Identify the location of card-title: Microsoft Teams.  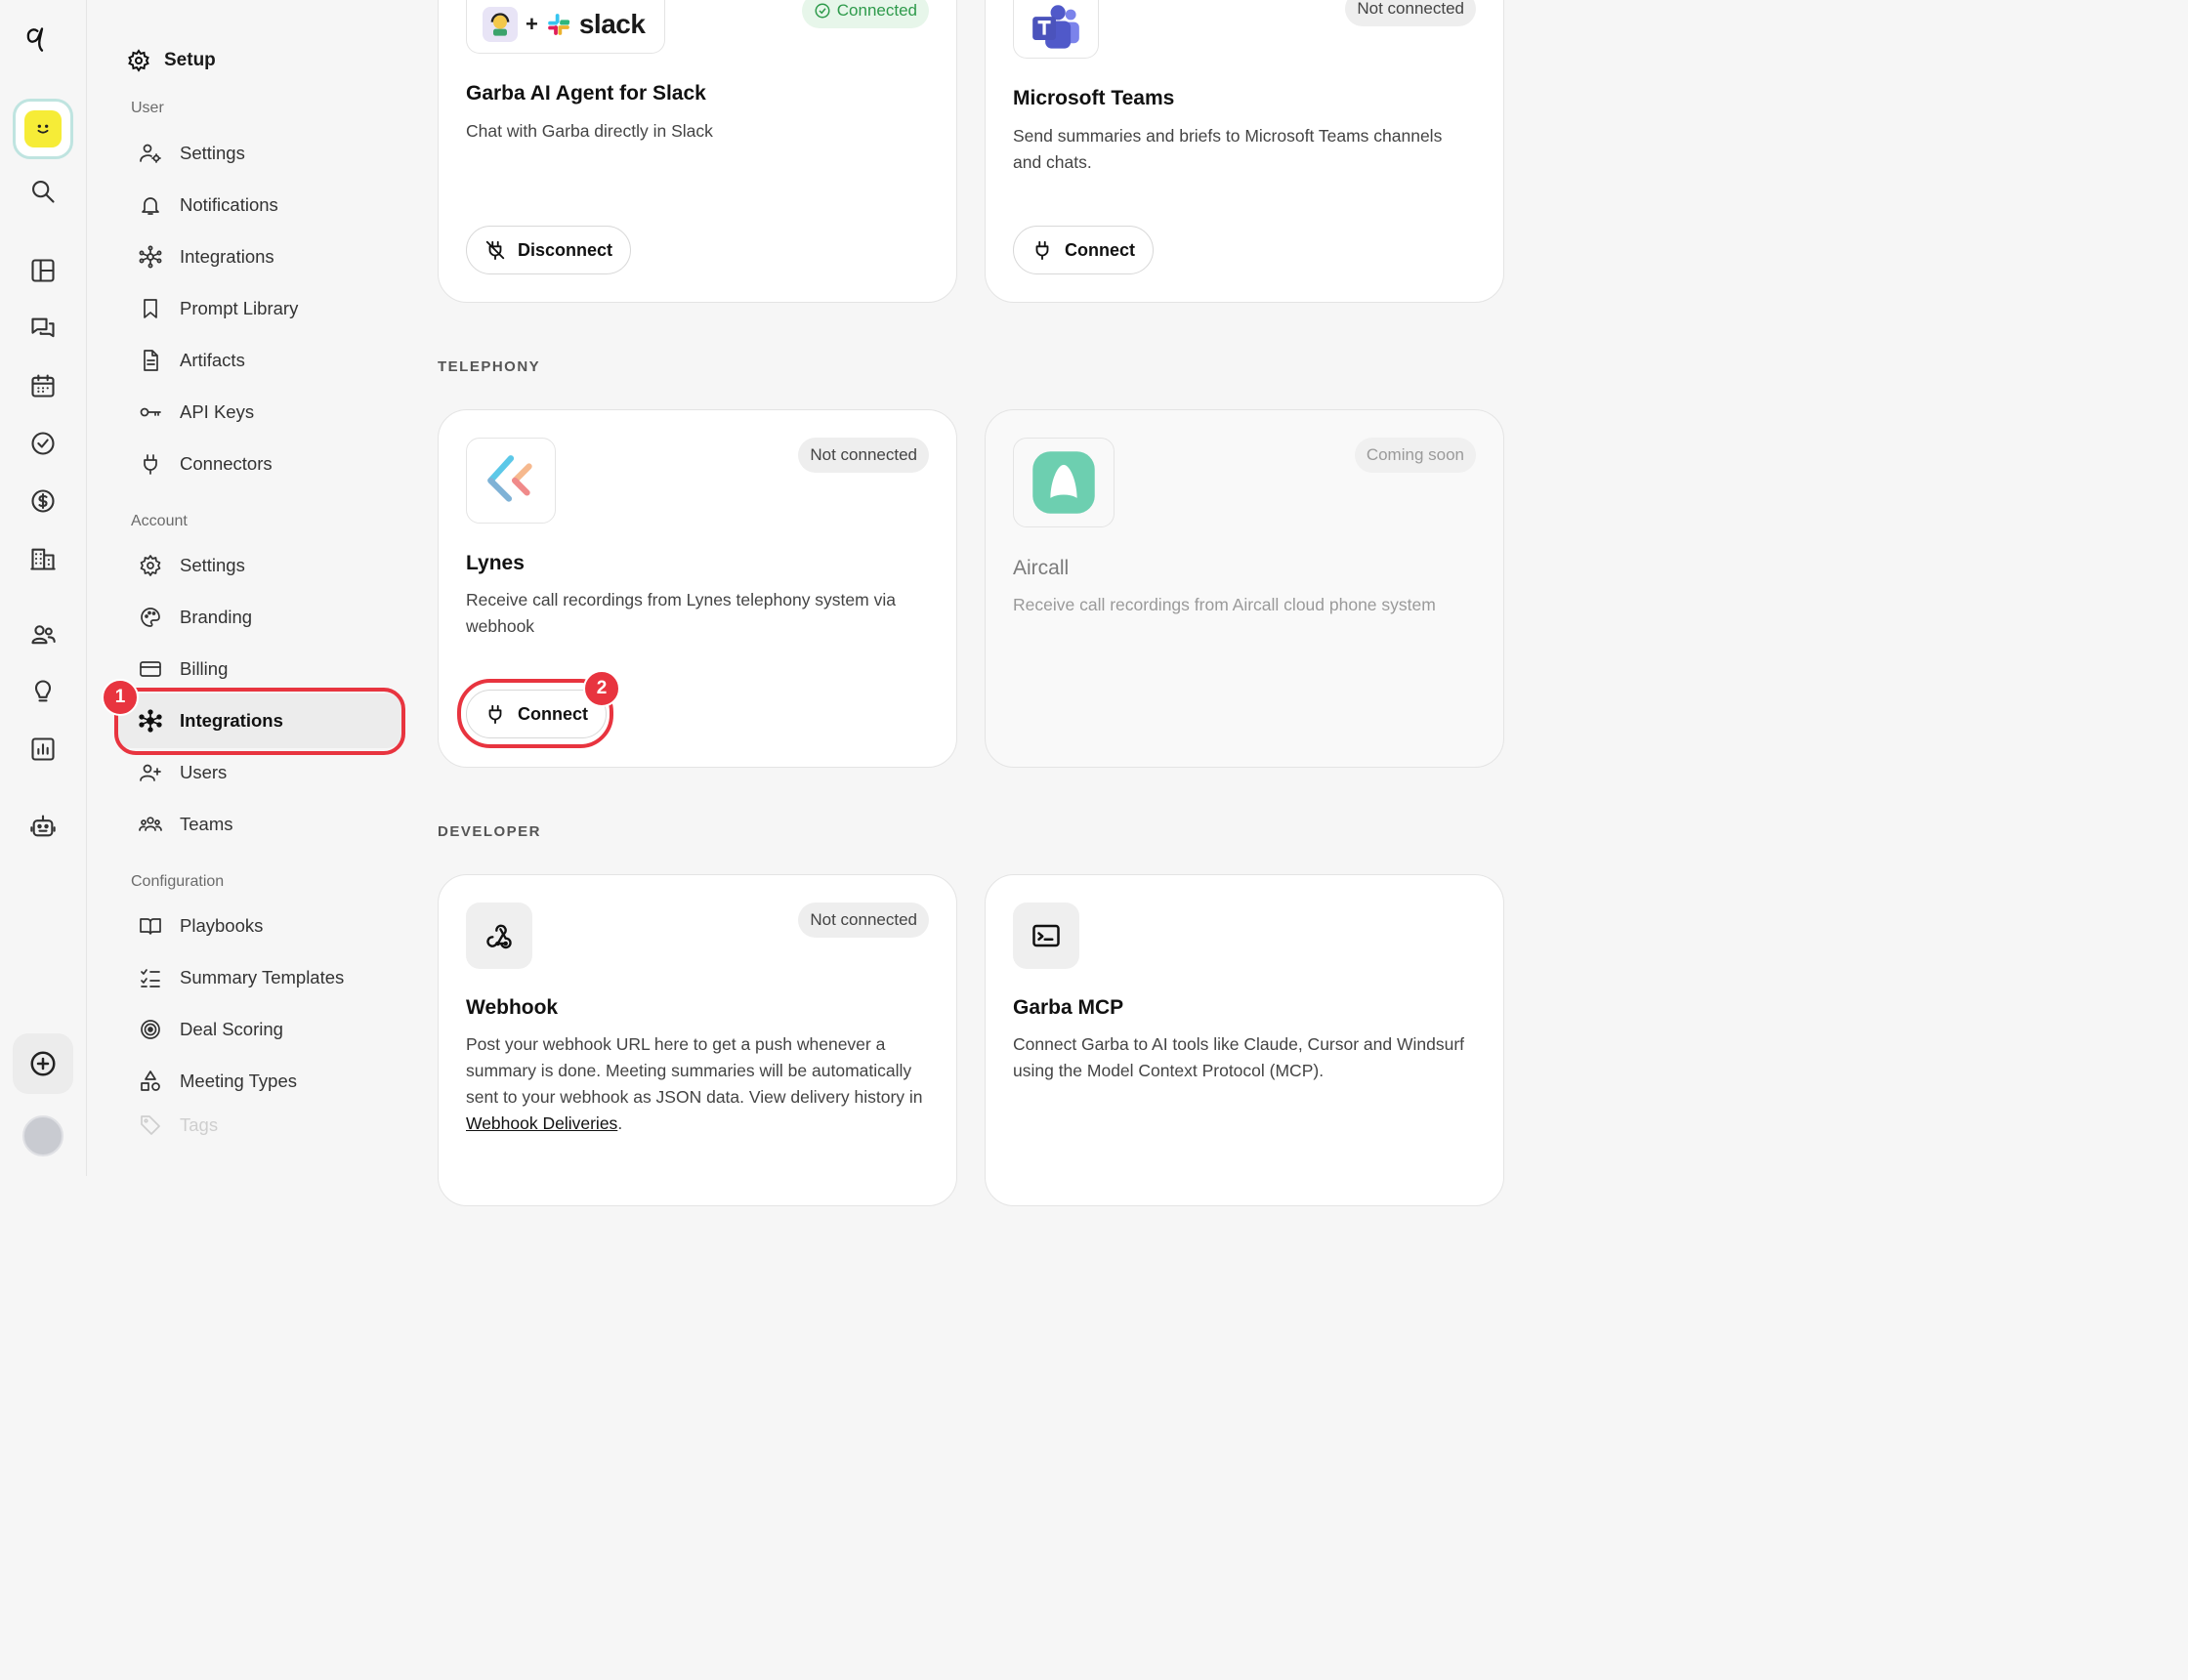
(1094, 98).